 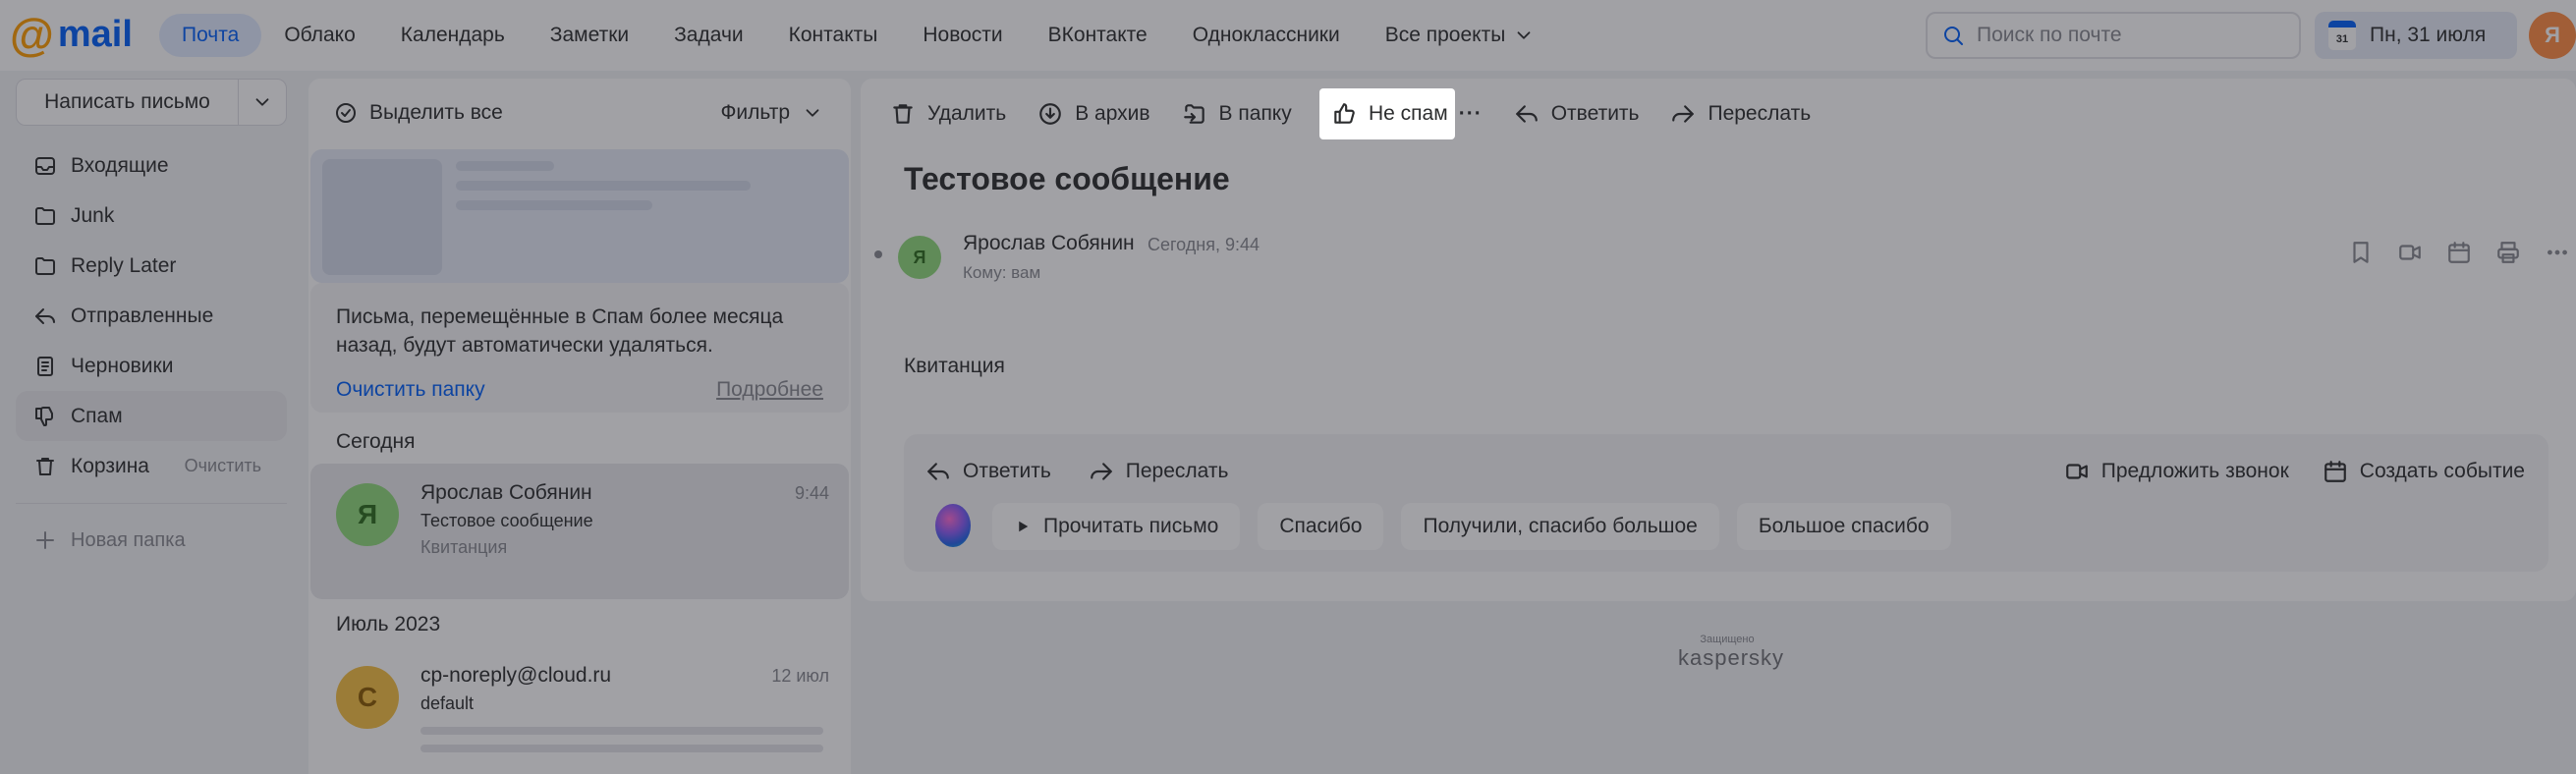 I want to click on select-all-label: Выделить все, so click(x=436, y=112).